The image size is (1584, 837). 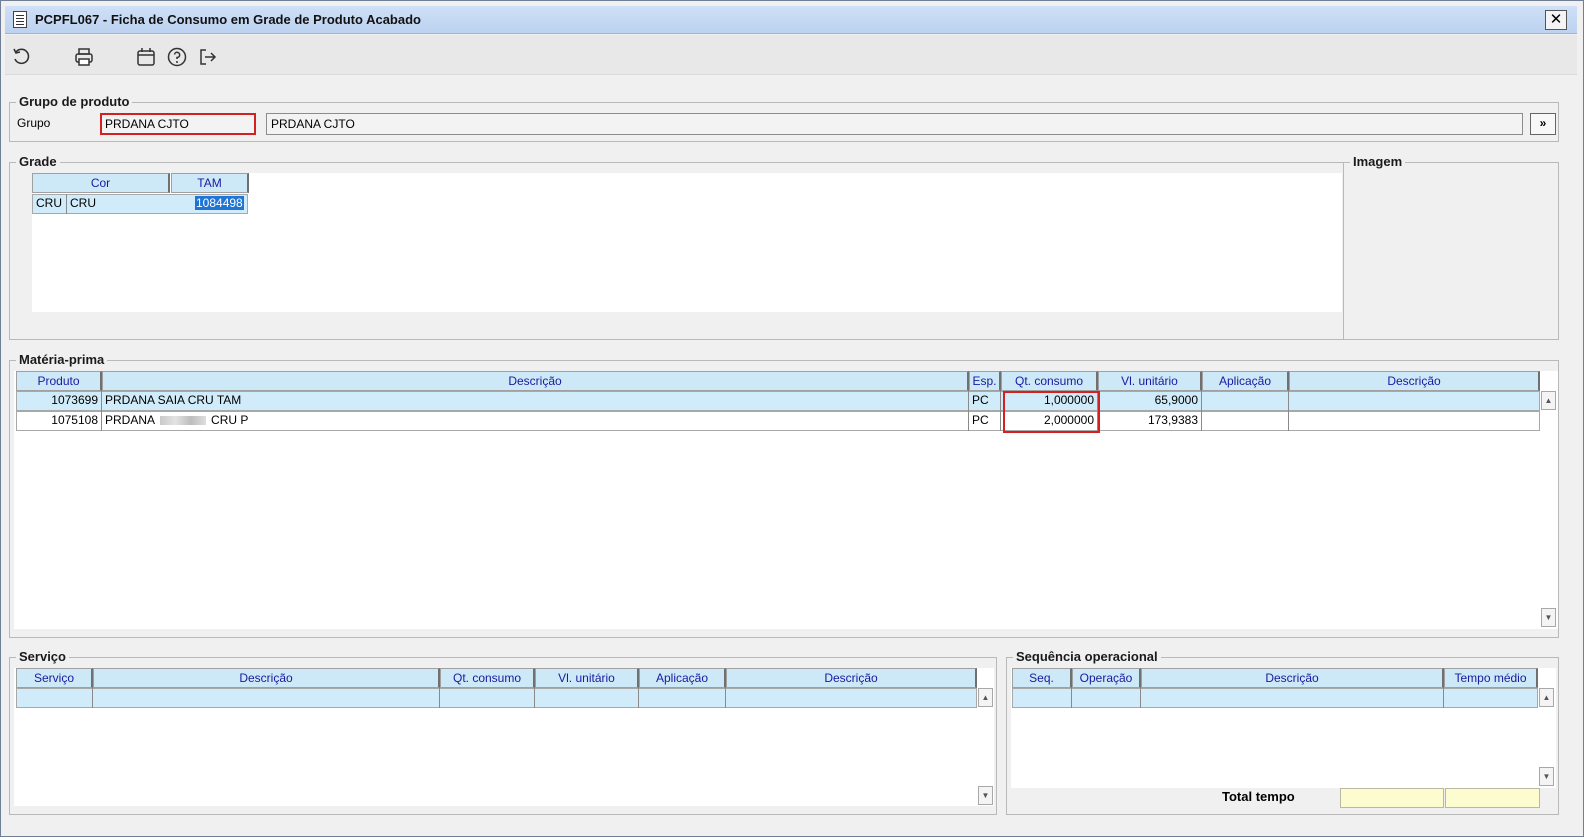 What do you see at coordinates (208, 57) in the screenshot?
I see `exit-icon` at bounding box center [208, 57].